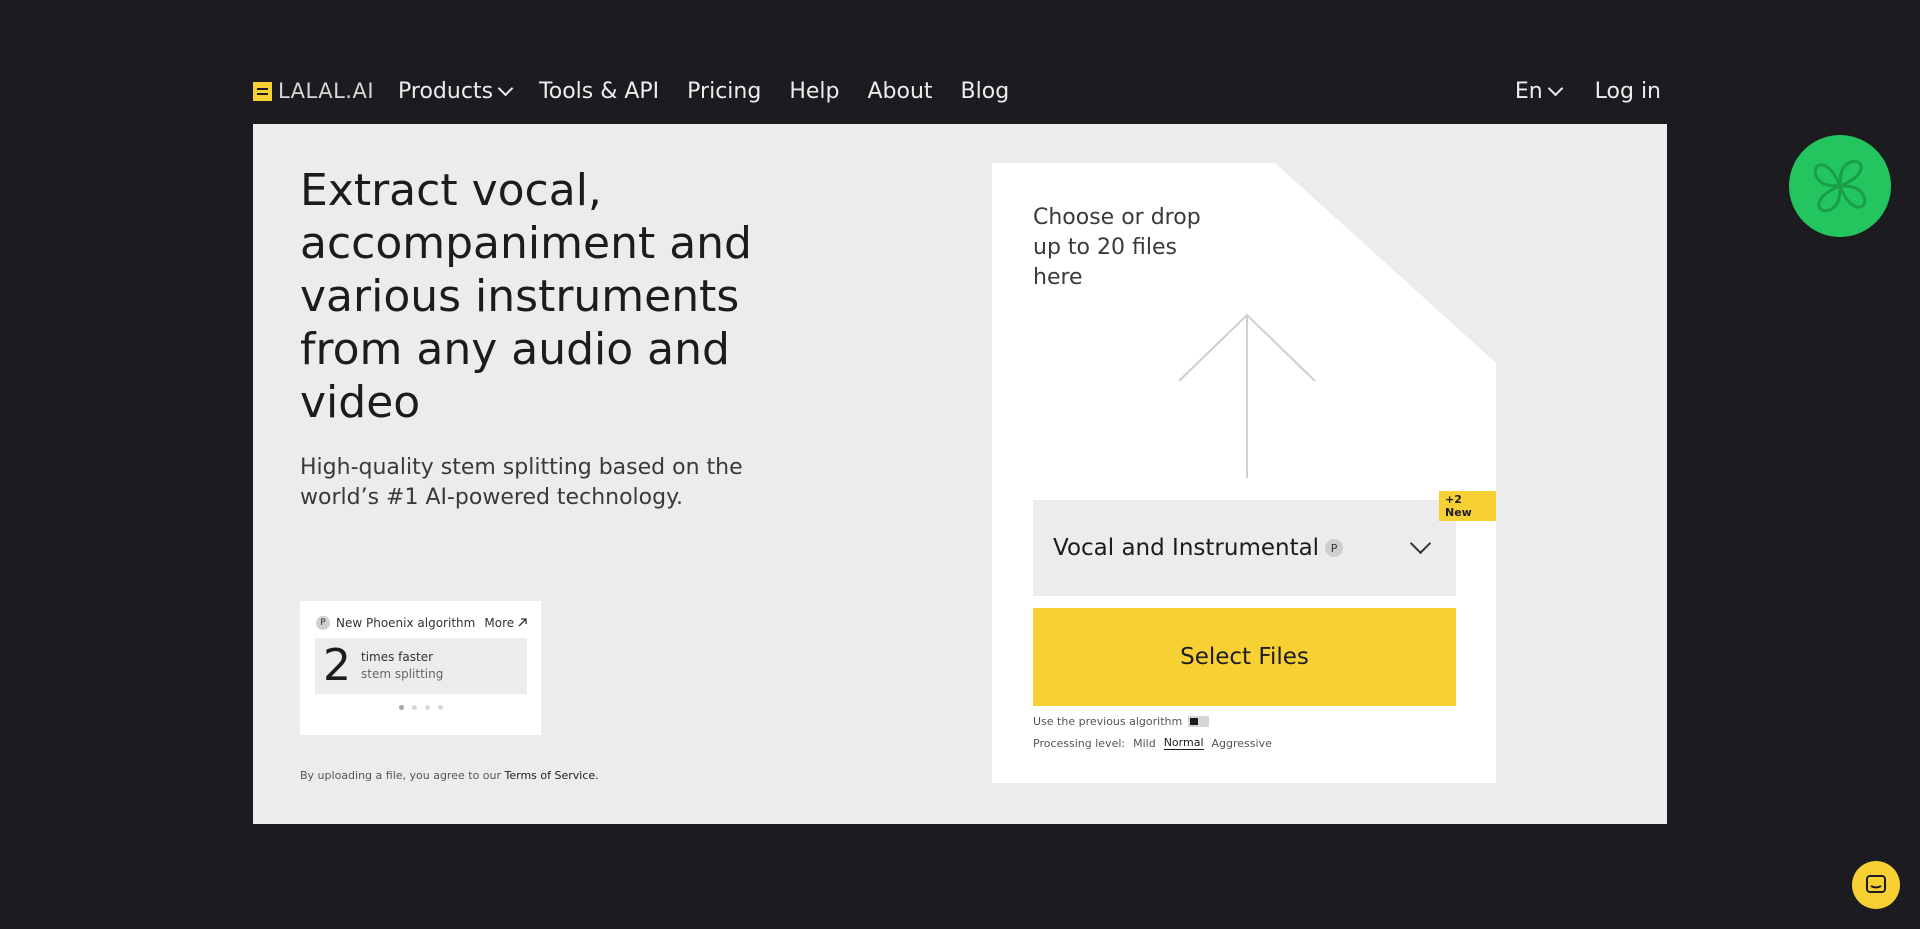  Describe the element at coordinates (985, 91) in the screenshot. I see `nav-blog: Blog` at that location.